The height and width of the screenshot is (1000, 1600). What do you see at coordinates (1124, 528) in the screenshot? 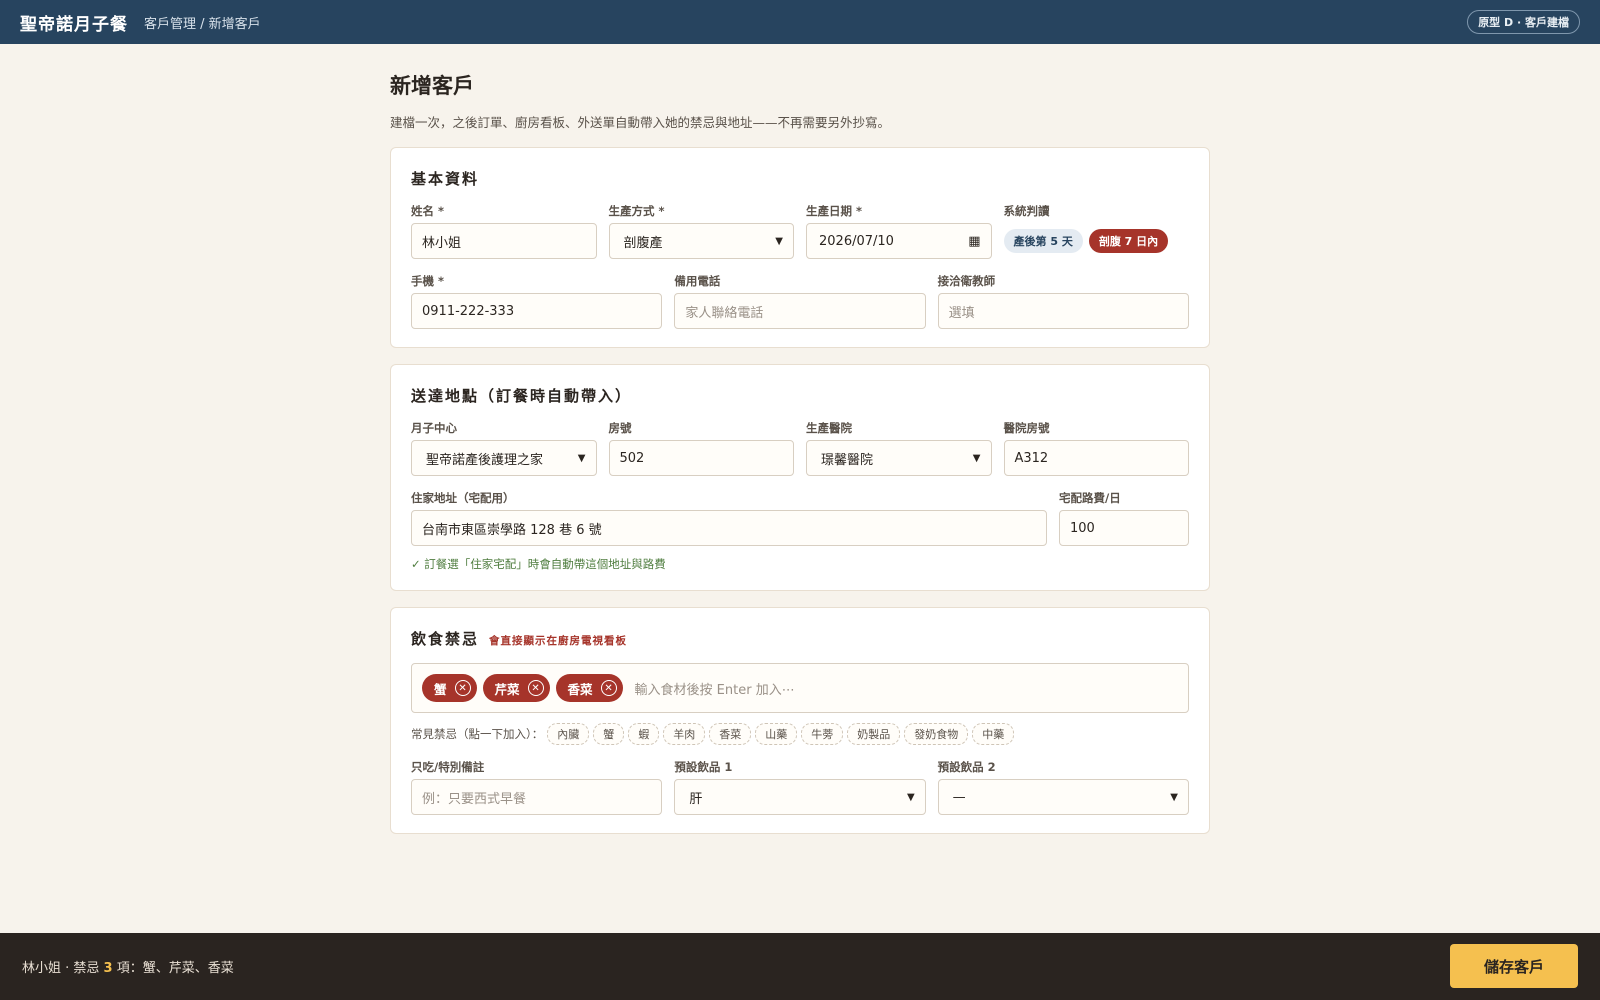
I see `fee-input: 100` at bounding box center [1124, 528].